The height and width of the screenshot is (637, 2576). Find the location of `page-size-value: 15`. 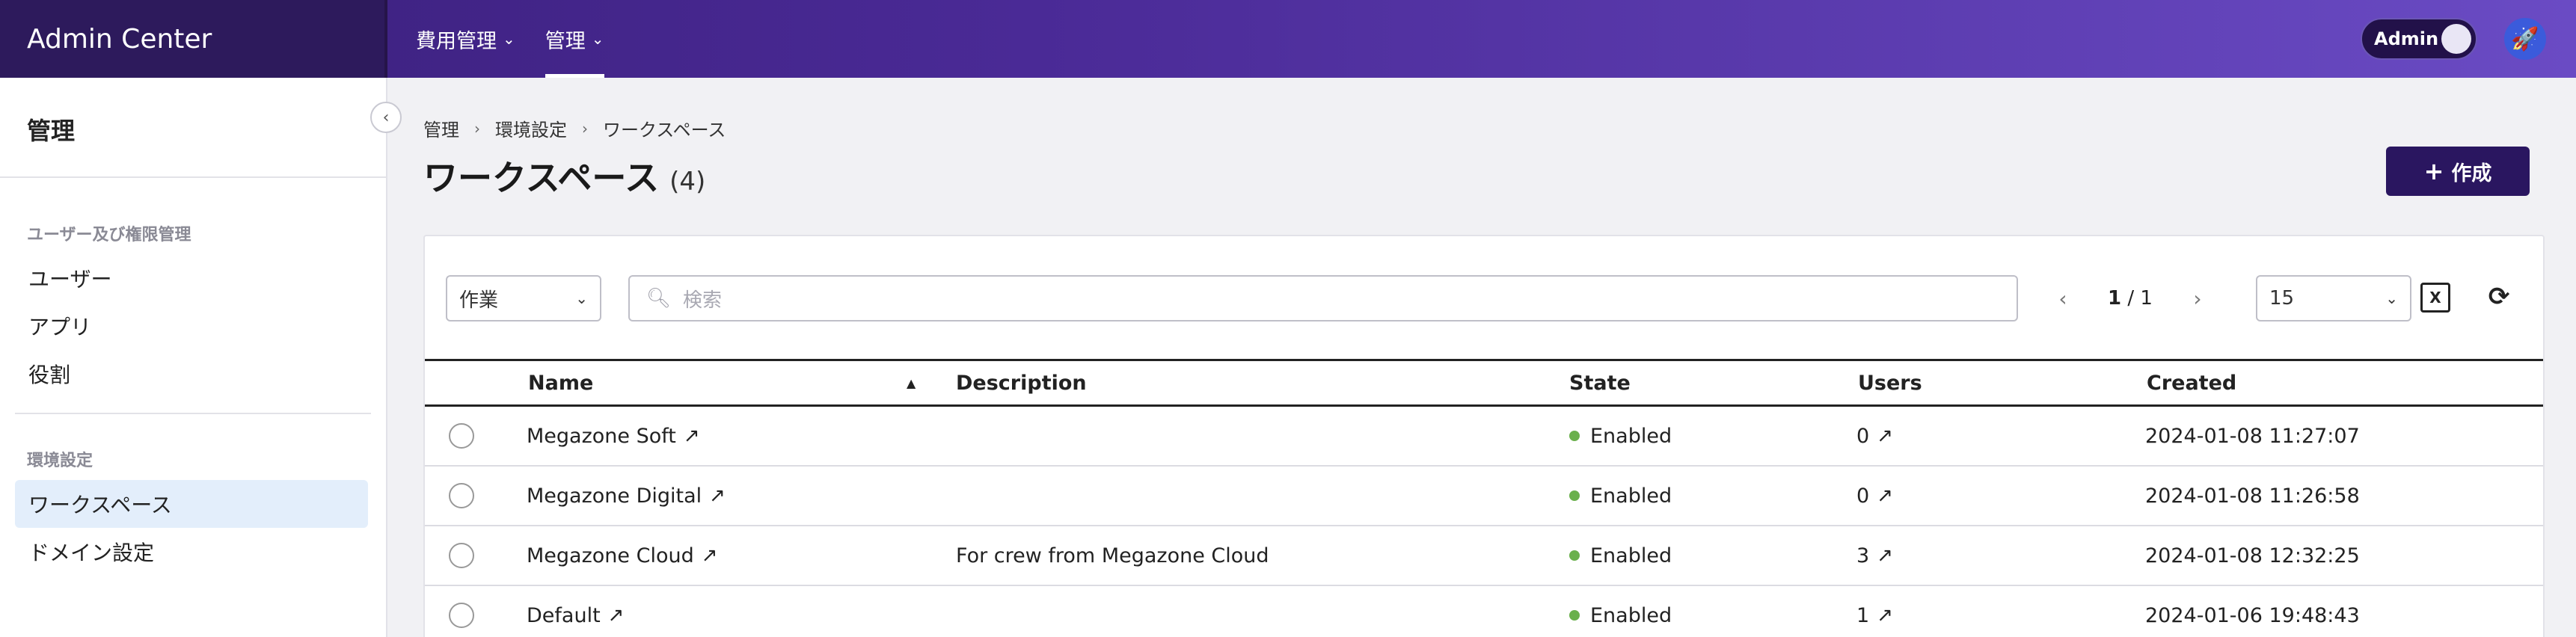

page-size-value: 15 is located at coordinates (2282, 298).